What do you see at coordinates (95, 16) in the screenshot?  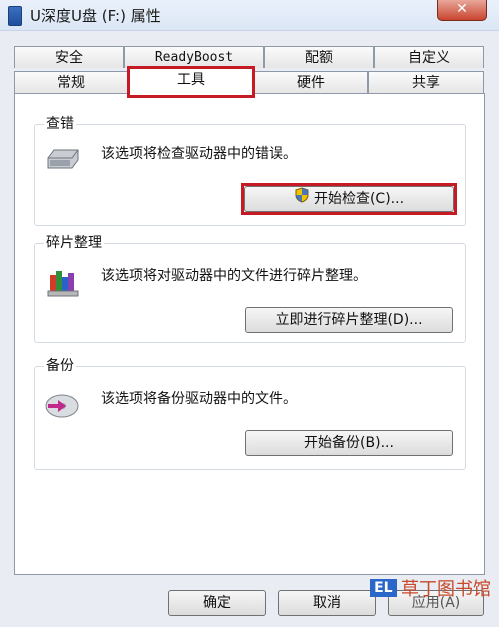 I see `window-title: U深度U盘 (F:) 属性` at bounding box center [95, 16].